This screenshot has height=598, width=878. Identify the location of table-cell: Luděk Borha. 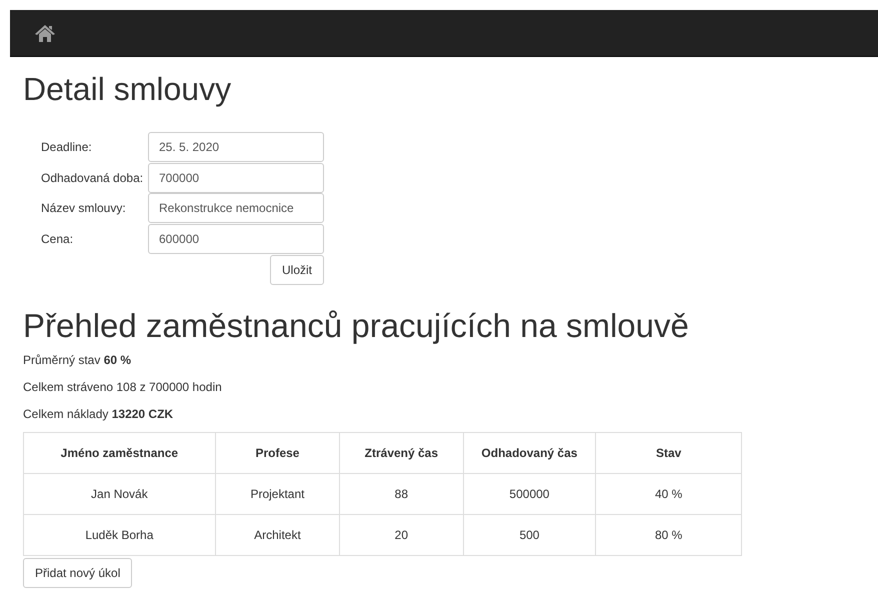
(120, 535).